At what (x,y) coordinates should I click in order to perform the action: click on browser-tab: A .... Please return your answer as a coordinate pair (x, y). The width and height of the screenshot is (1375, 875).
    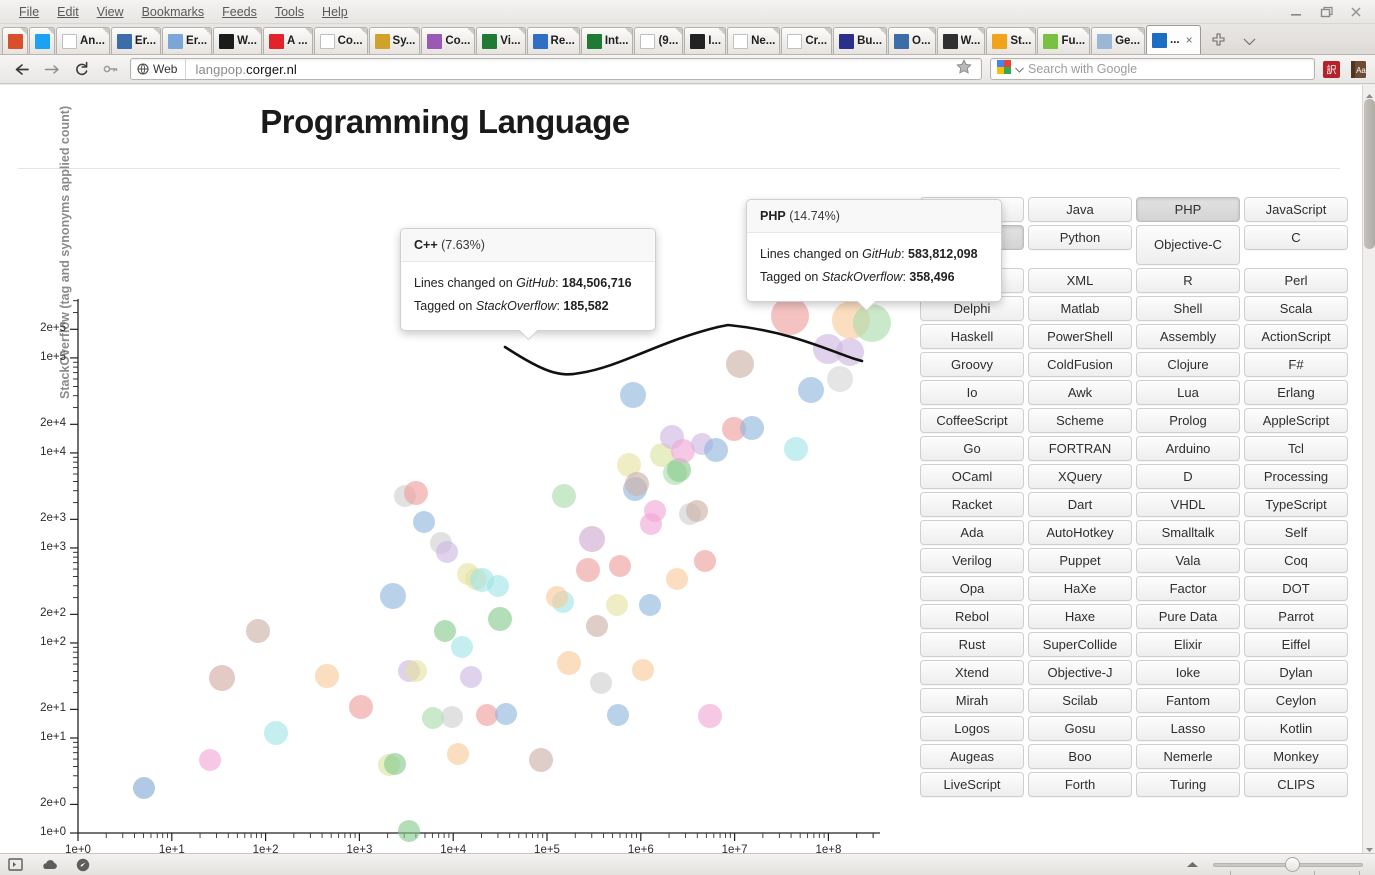
    Looking at the image, I should click on (287, 40).